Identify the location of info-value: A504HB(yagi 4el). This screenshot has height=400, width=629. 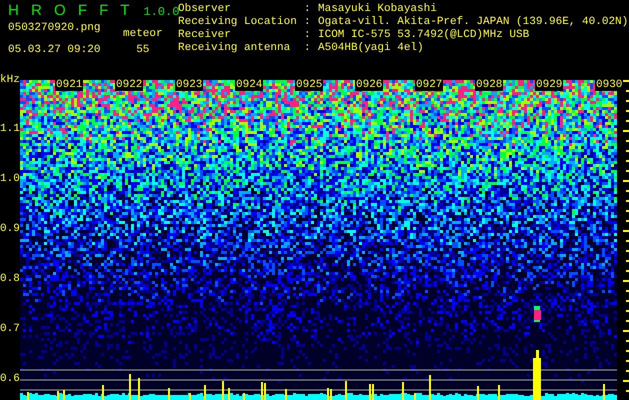
(371, 48).